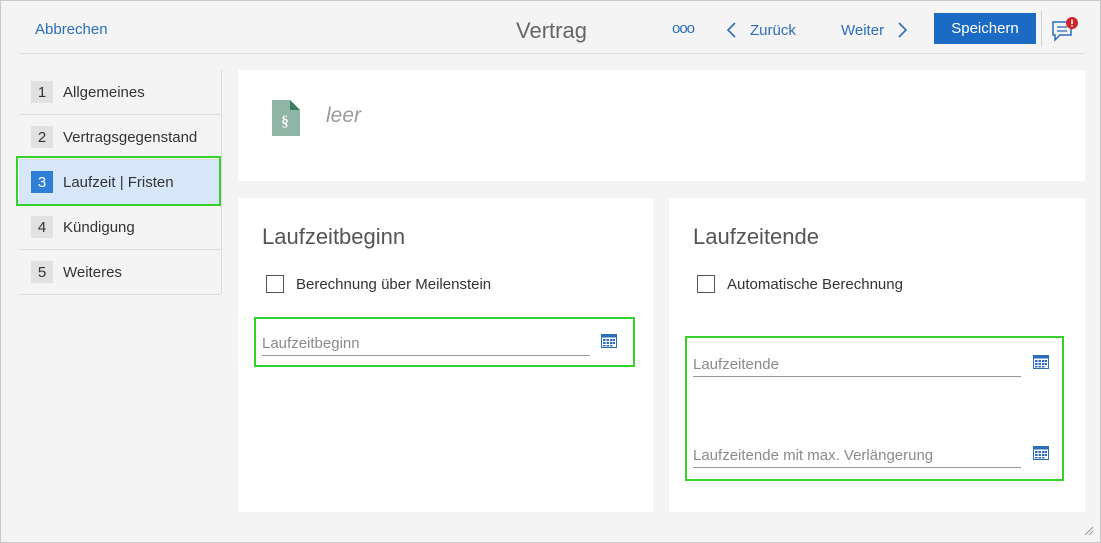 The height and width of the screenshot is (543, 1101). I want to click on step-number: 5, so click(42, 272).